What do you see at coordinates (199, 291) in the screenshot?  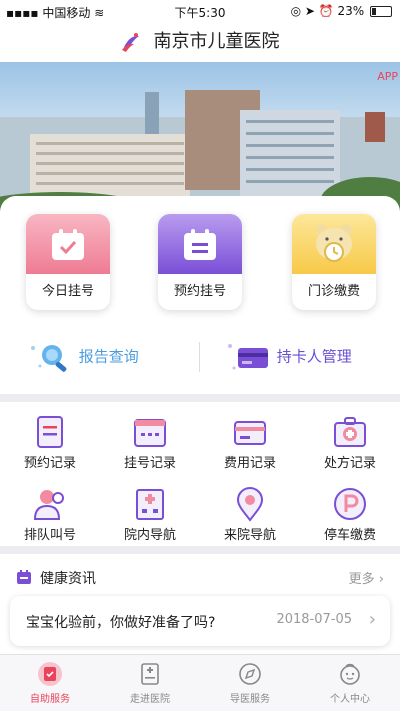 I see `tile-label: 预约挂号` at bounding box center [199, 291].